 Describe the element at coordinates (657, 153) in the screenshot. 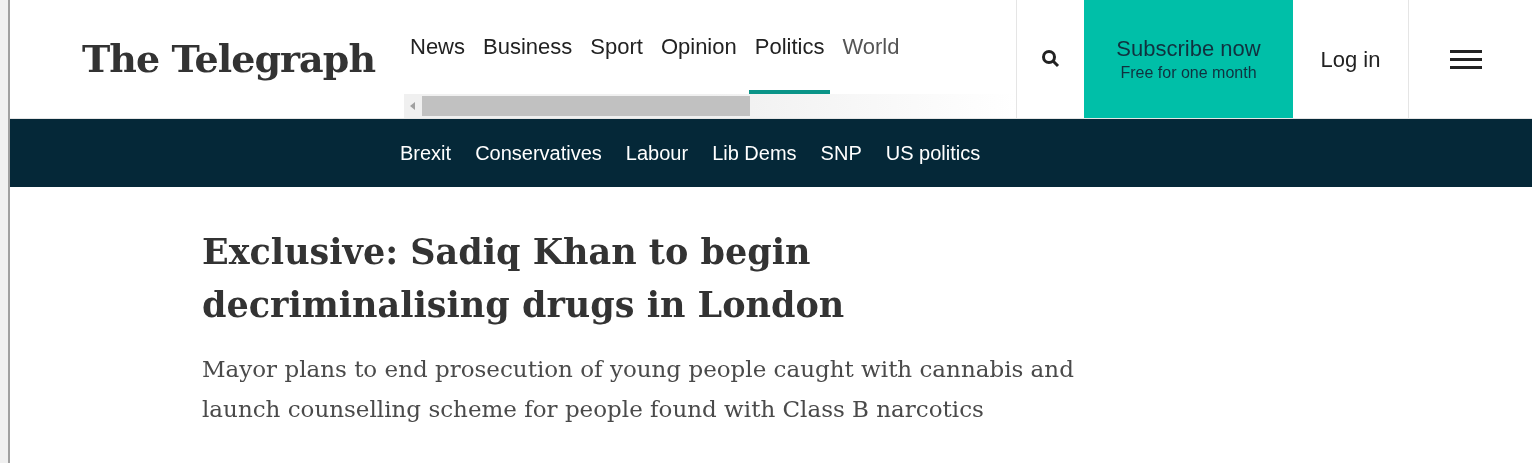

I see `subnav-link: Labour` at that location.